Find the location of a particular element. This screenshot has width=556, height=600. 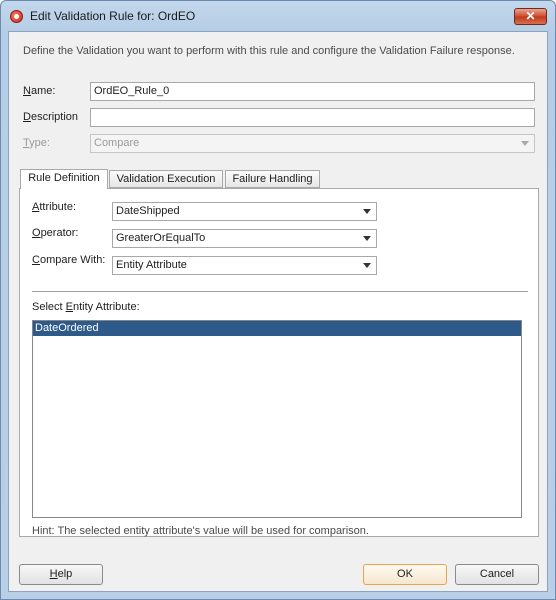

type-dropdown: Compare is located at coordinates (312, 143).